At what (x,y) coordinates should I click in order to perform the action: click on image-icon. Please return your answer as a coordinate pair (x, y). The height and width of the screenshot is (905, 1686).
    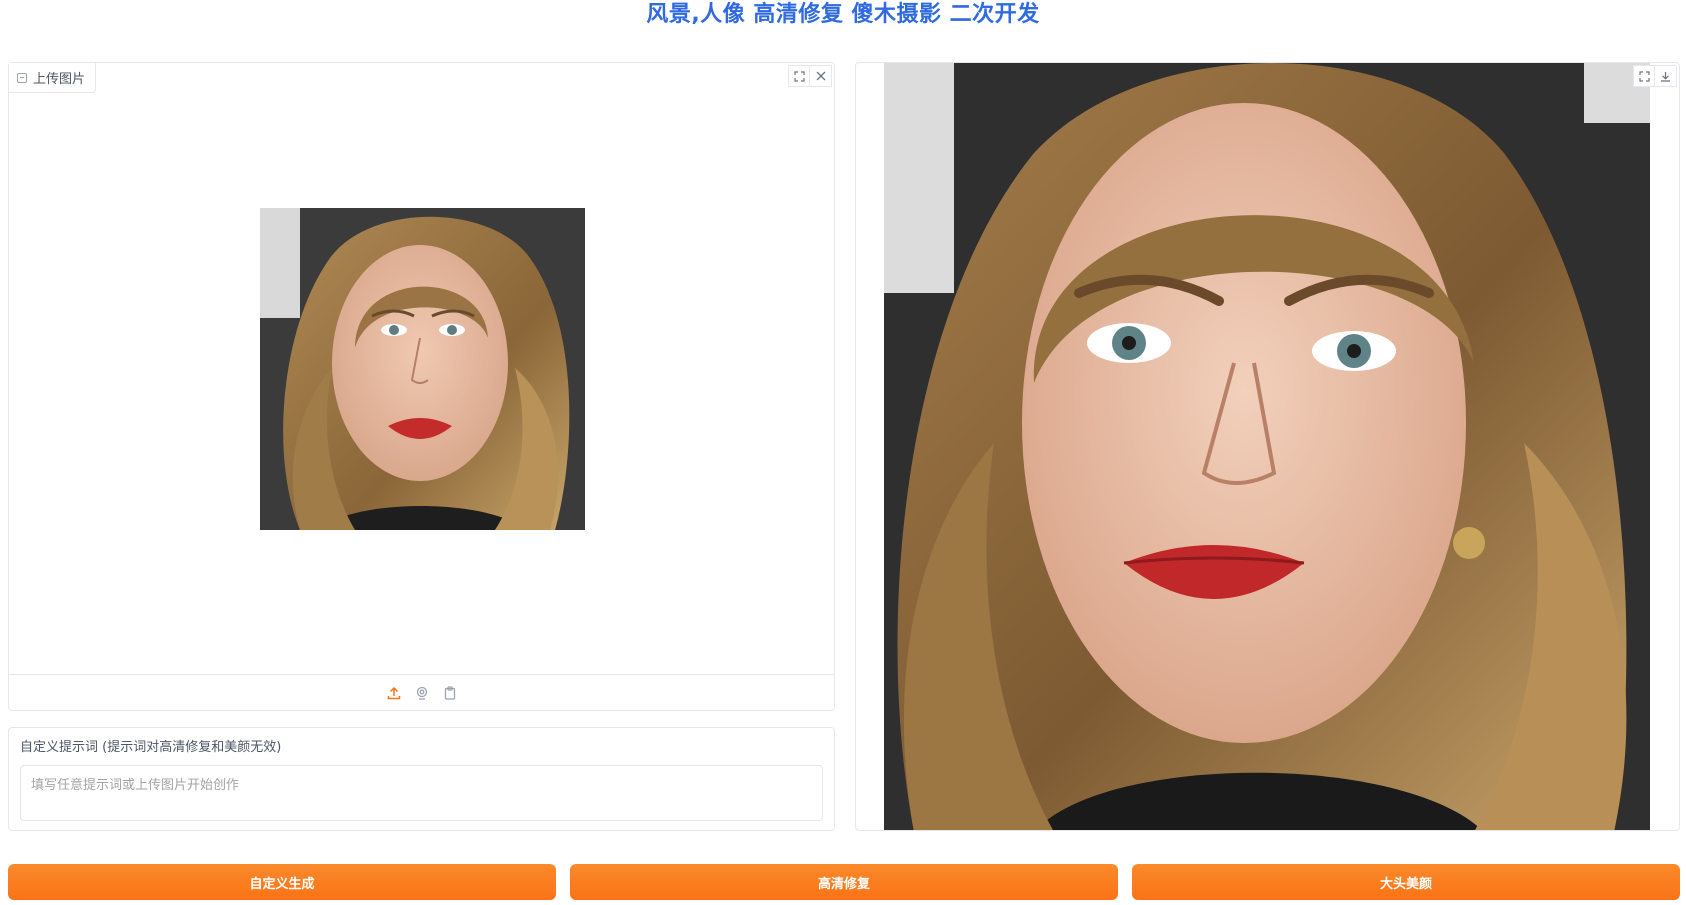
    Looking at the image, I should click on (22, 77).